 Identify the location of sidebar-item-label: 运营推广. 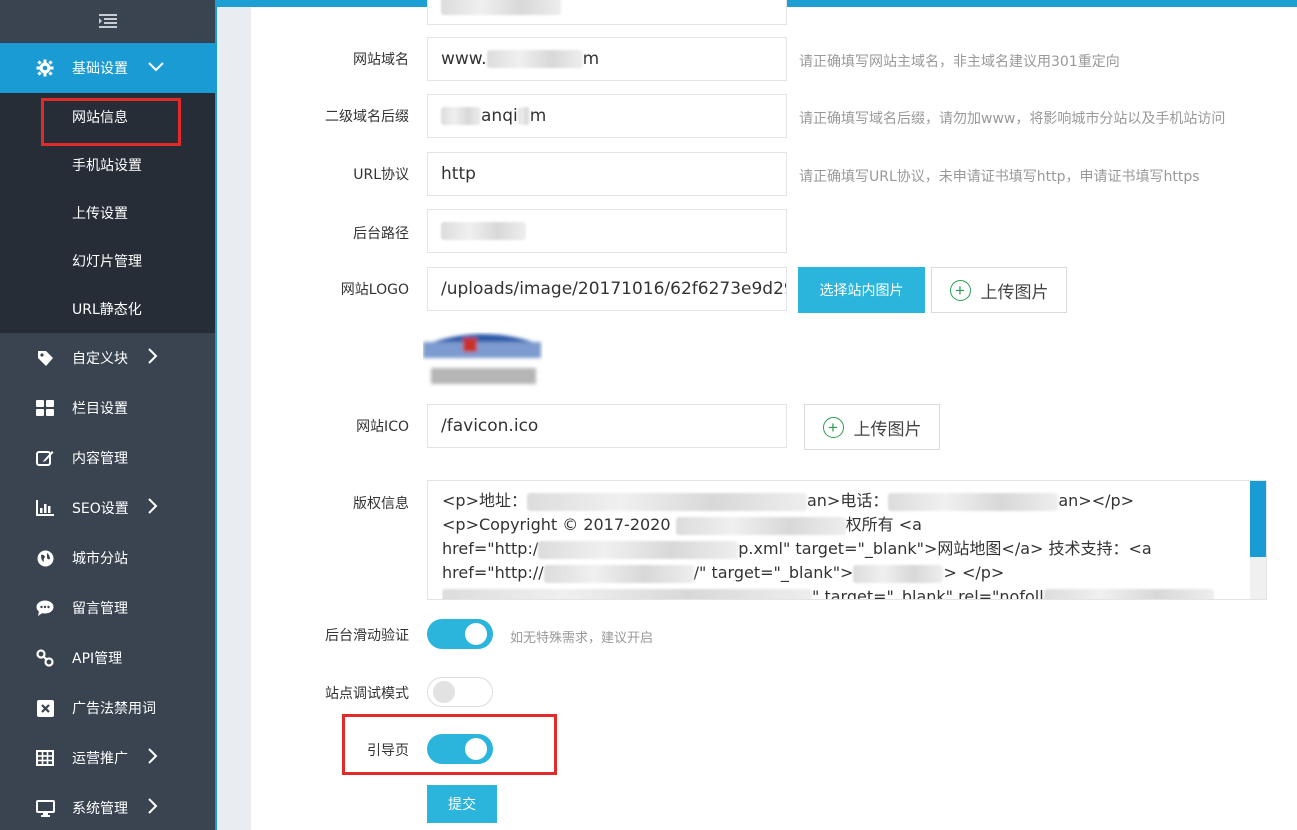
(100, 759).